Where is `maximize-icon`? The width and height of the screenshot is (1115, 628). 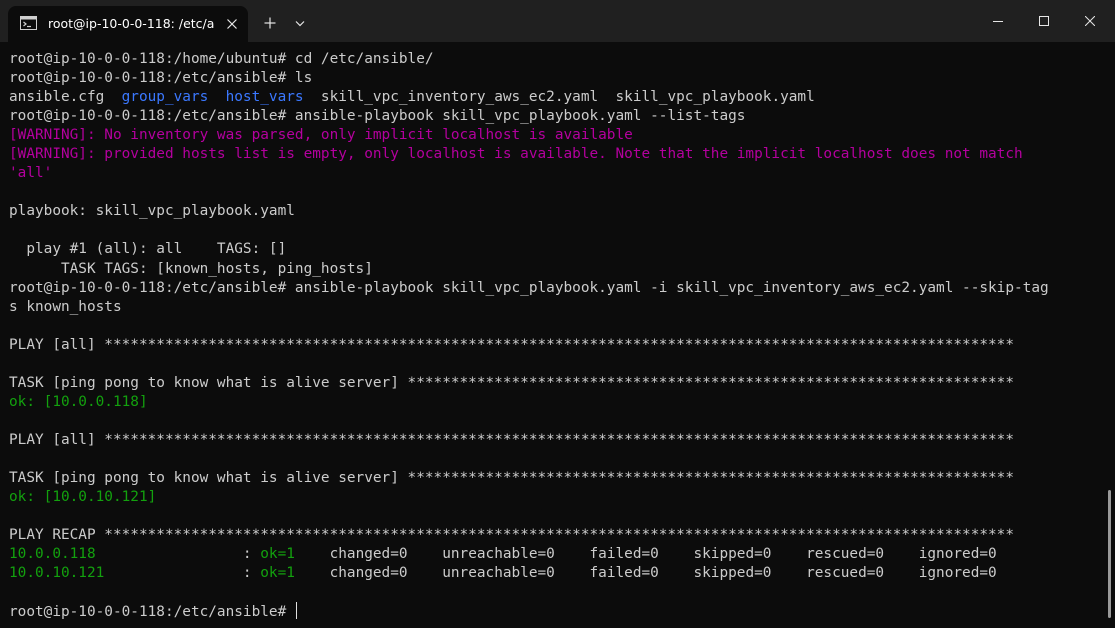
maximize-icon is located at coordinates (1044, 21).